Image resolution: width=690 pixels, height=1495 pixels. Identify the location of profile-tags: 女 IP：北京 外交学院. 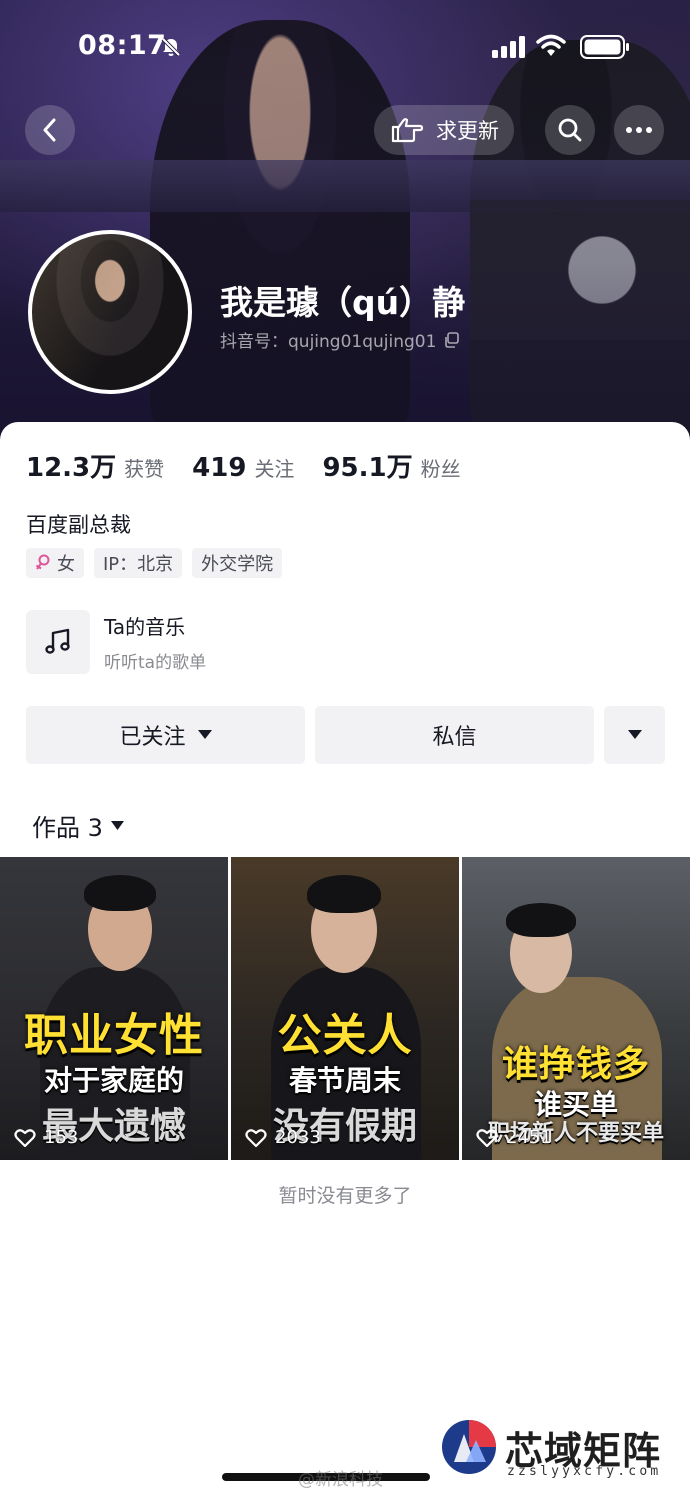
(159, 563).